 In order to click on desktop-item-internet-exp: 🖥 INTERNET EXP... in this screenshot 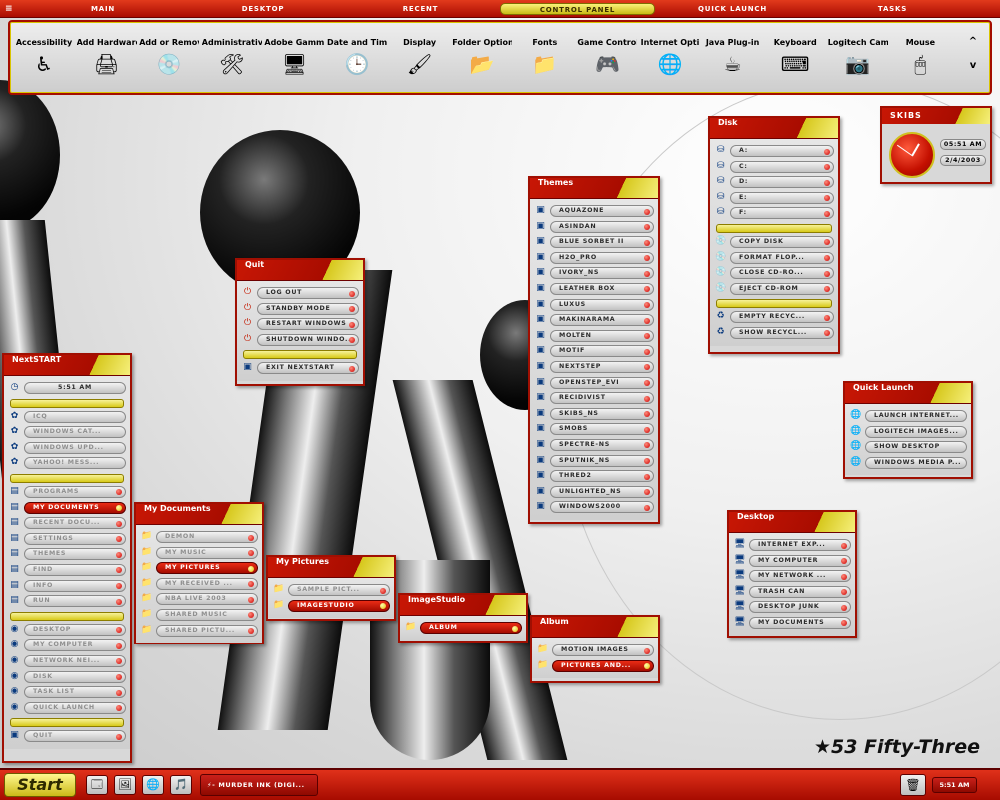, I will do `click(792, 546)`.